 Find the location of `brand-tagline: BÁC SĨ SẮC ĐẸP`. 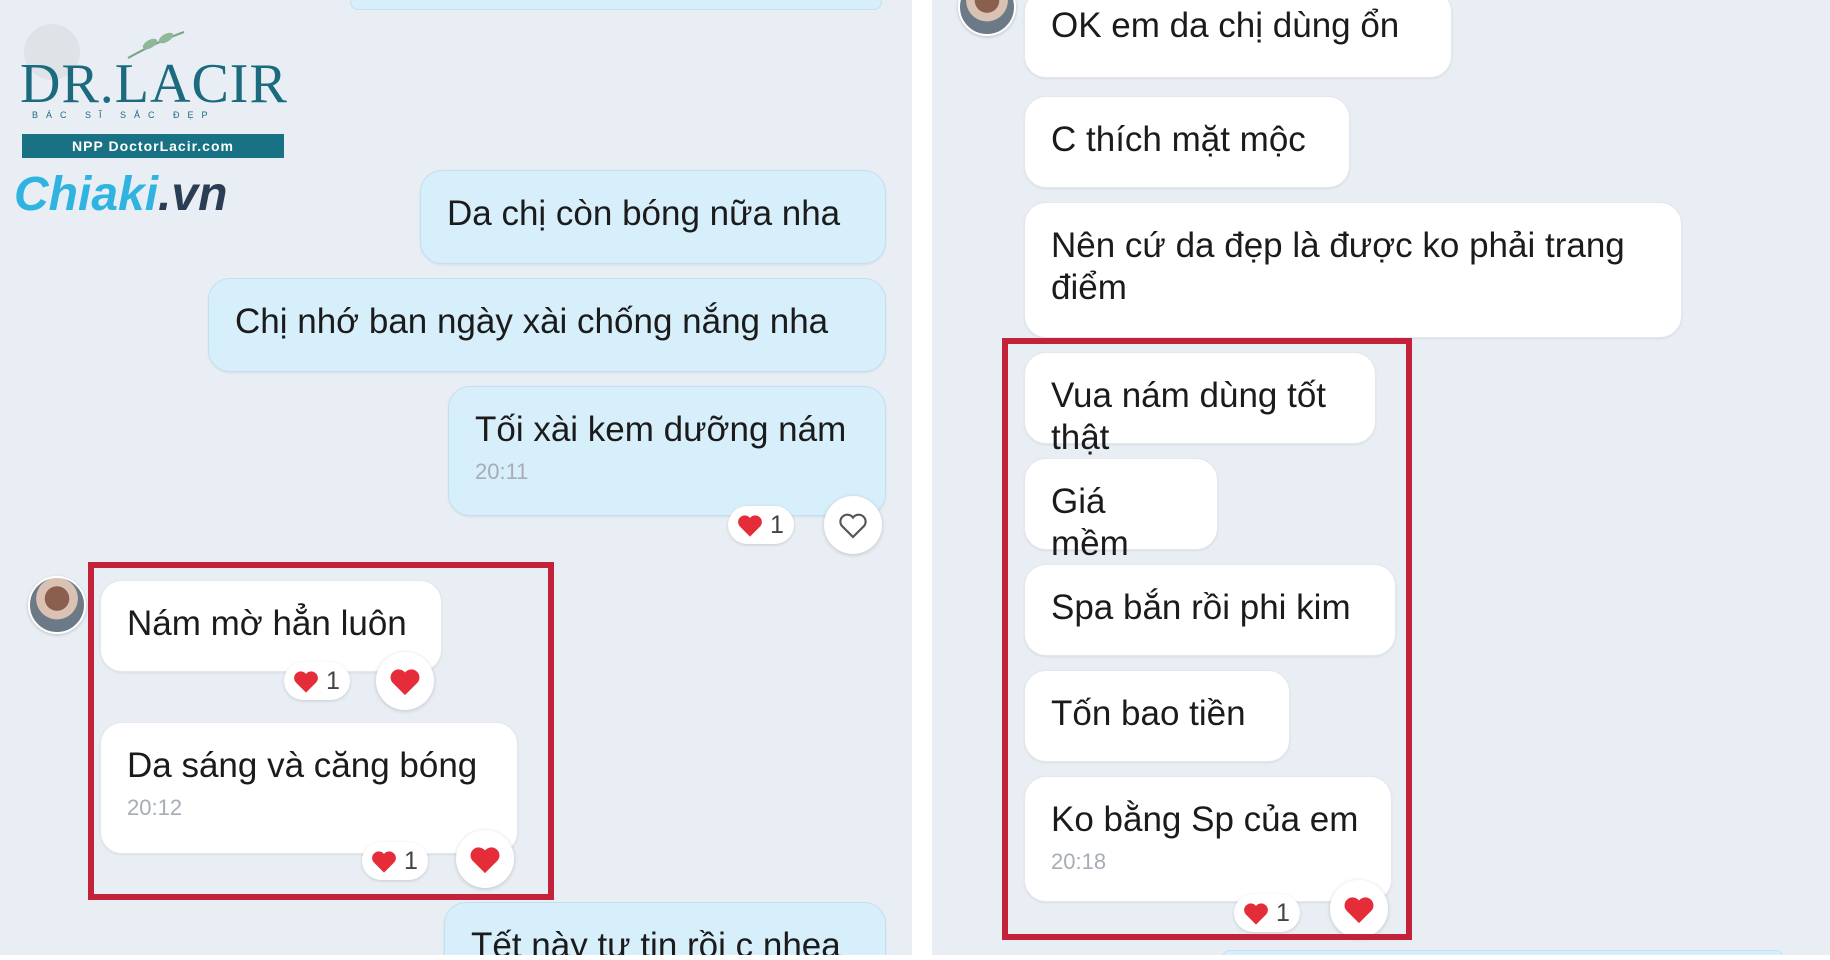

brand-tagline: BÁC SĨ SẮC ĐẸP is located at coordinates (124, 115).